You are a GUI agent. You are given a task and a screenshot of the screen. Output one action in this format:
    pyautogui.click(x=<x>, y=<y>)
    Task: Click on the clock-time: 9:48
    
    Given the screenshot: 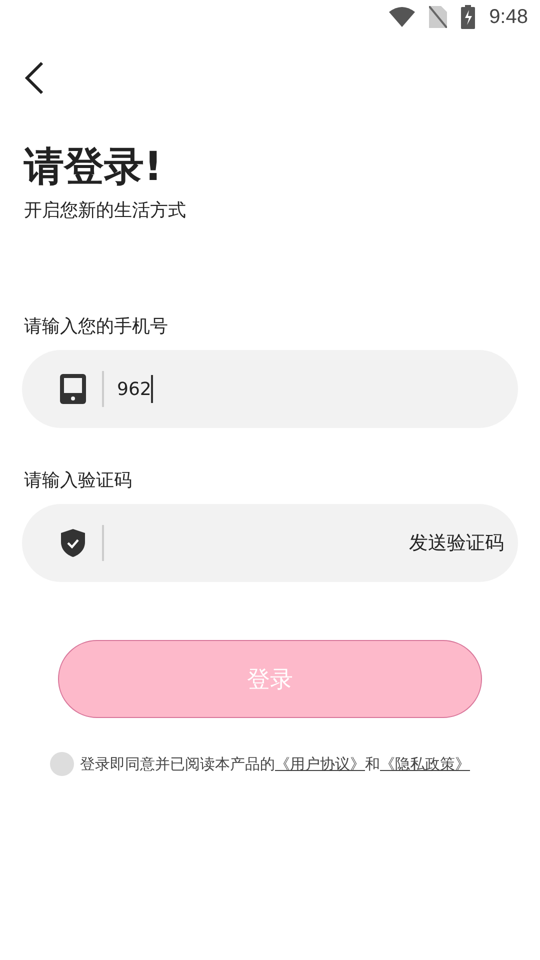 What is the action you would take?
    pyautogui.click(x=508, y=17)
    